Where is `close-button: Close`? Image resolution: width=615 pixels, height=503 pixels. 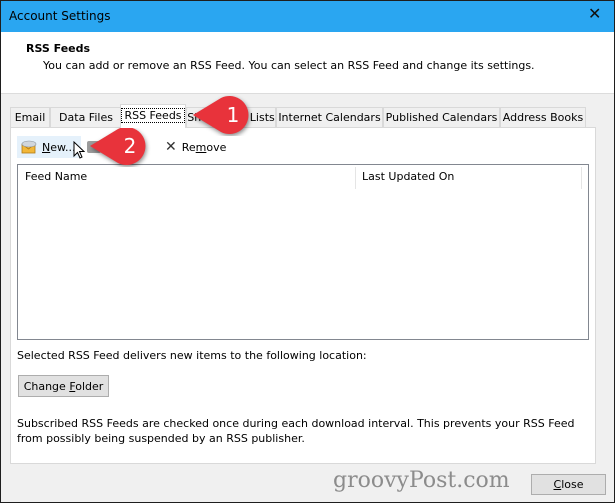
close-button: Close is located at coordinates (568, 484).